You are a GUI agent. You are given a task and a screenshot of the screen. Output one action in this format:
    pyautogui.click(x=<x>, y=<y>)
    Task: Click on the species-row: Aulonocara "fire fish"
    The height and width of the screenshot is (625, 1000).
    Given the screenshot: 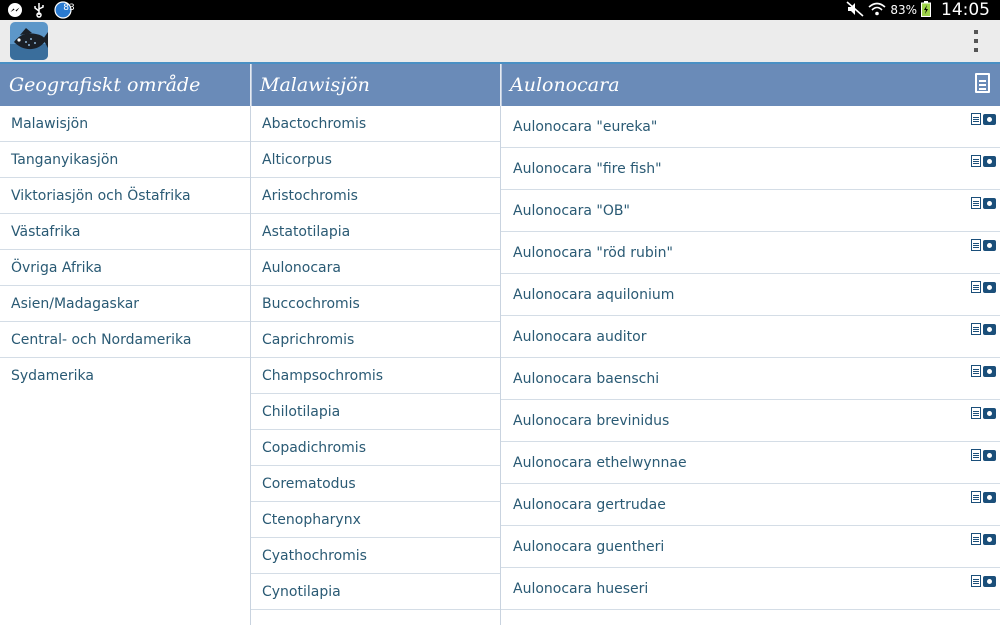 What is the action you would take?
    pyautogui.click(x=750, y=169)
    